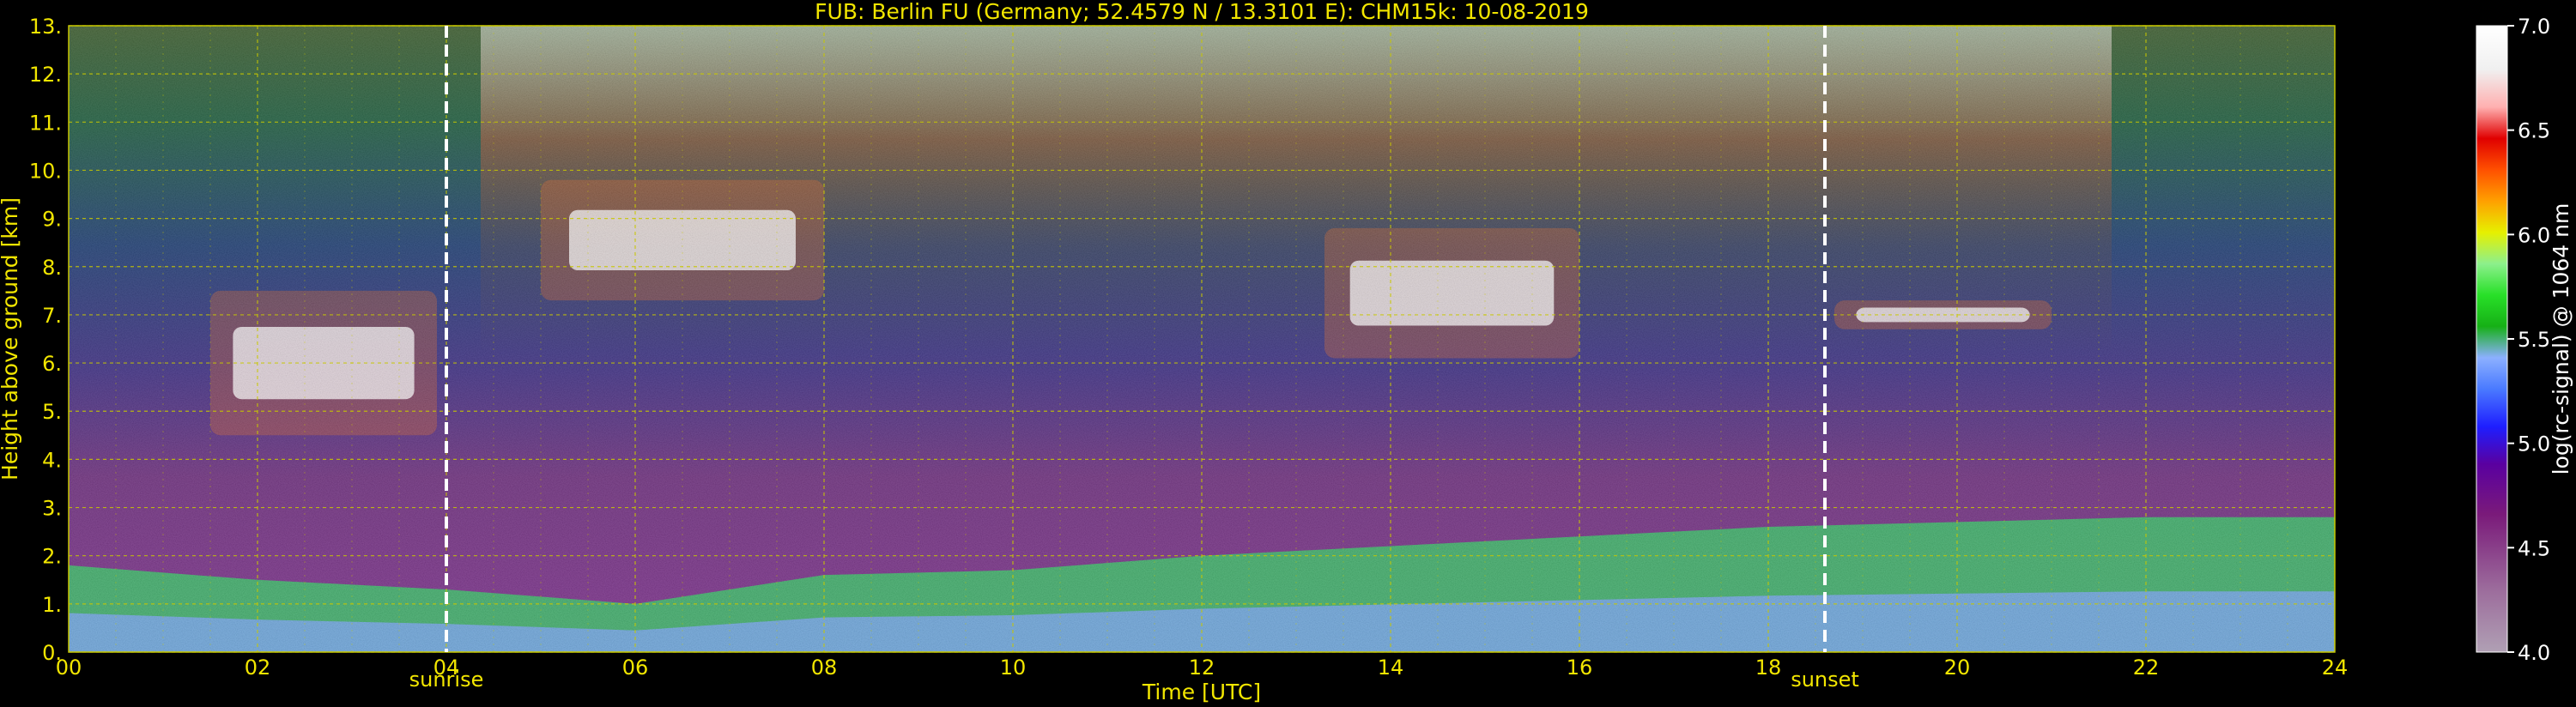 The image size is (2576, 707). Describe the element at coordinates (52, 557) in the screenshot. I see `y-tick-label: 2.` at that location.